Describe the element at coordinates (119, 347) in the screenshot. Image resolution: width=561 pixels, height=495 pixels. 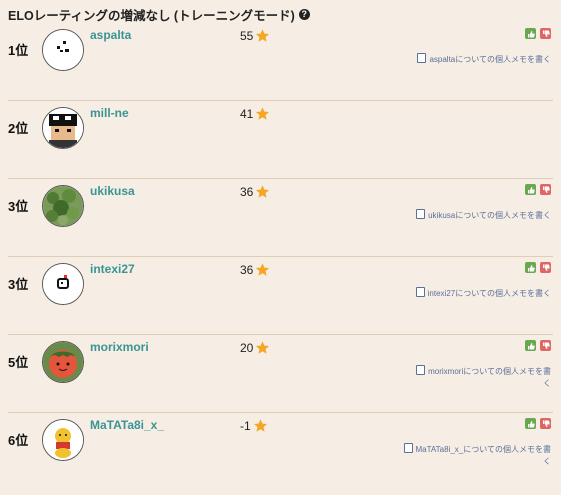
I see `username-link: morixmori` at that location.